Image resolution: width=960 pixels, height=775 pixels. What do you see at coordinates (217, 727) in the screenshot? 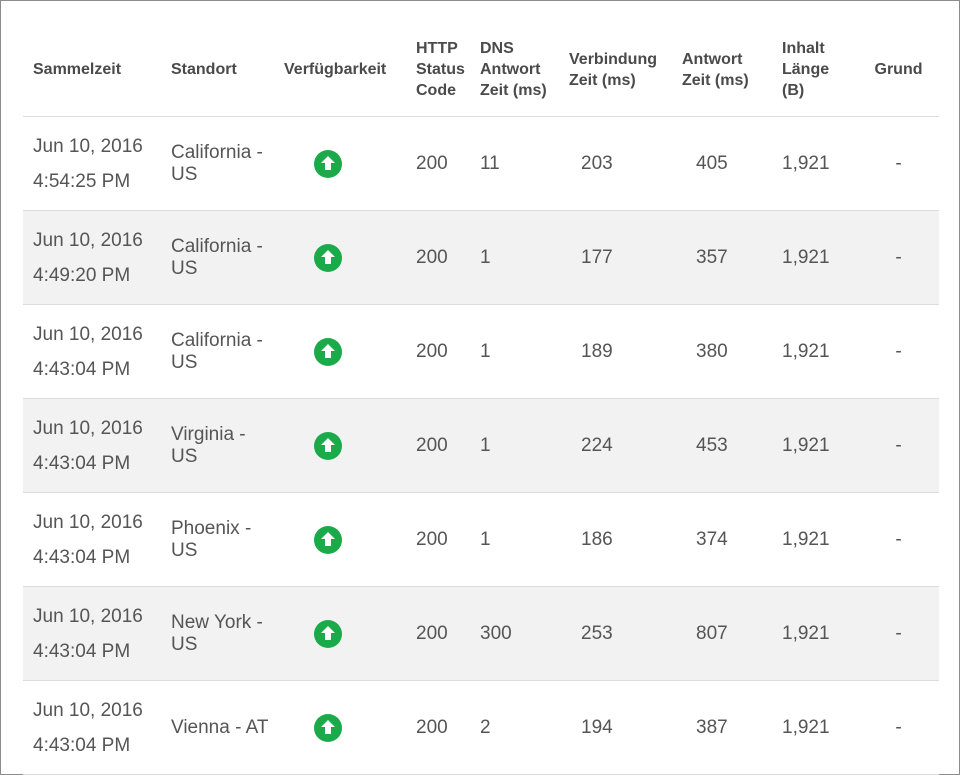
I see `cell-standort: Vienna - AT` at bounding box center [217, 727].